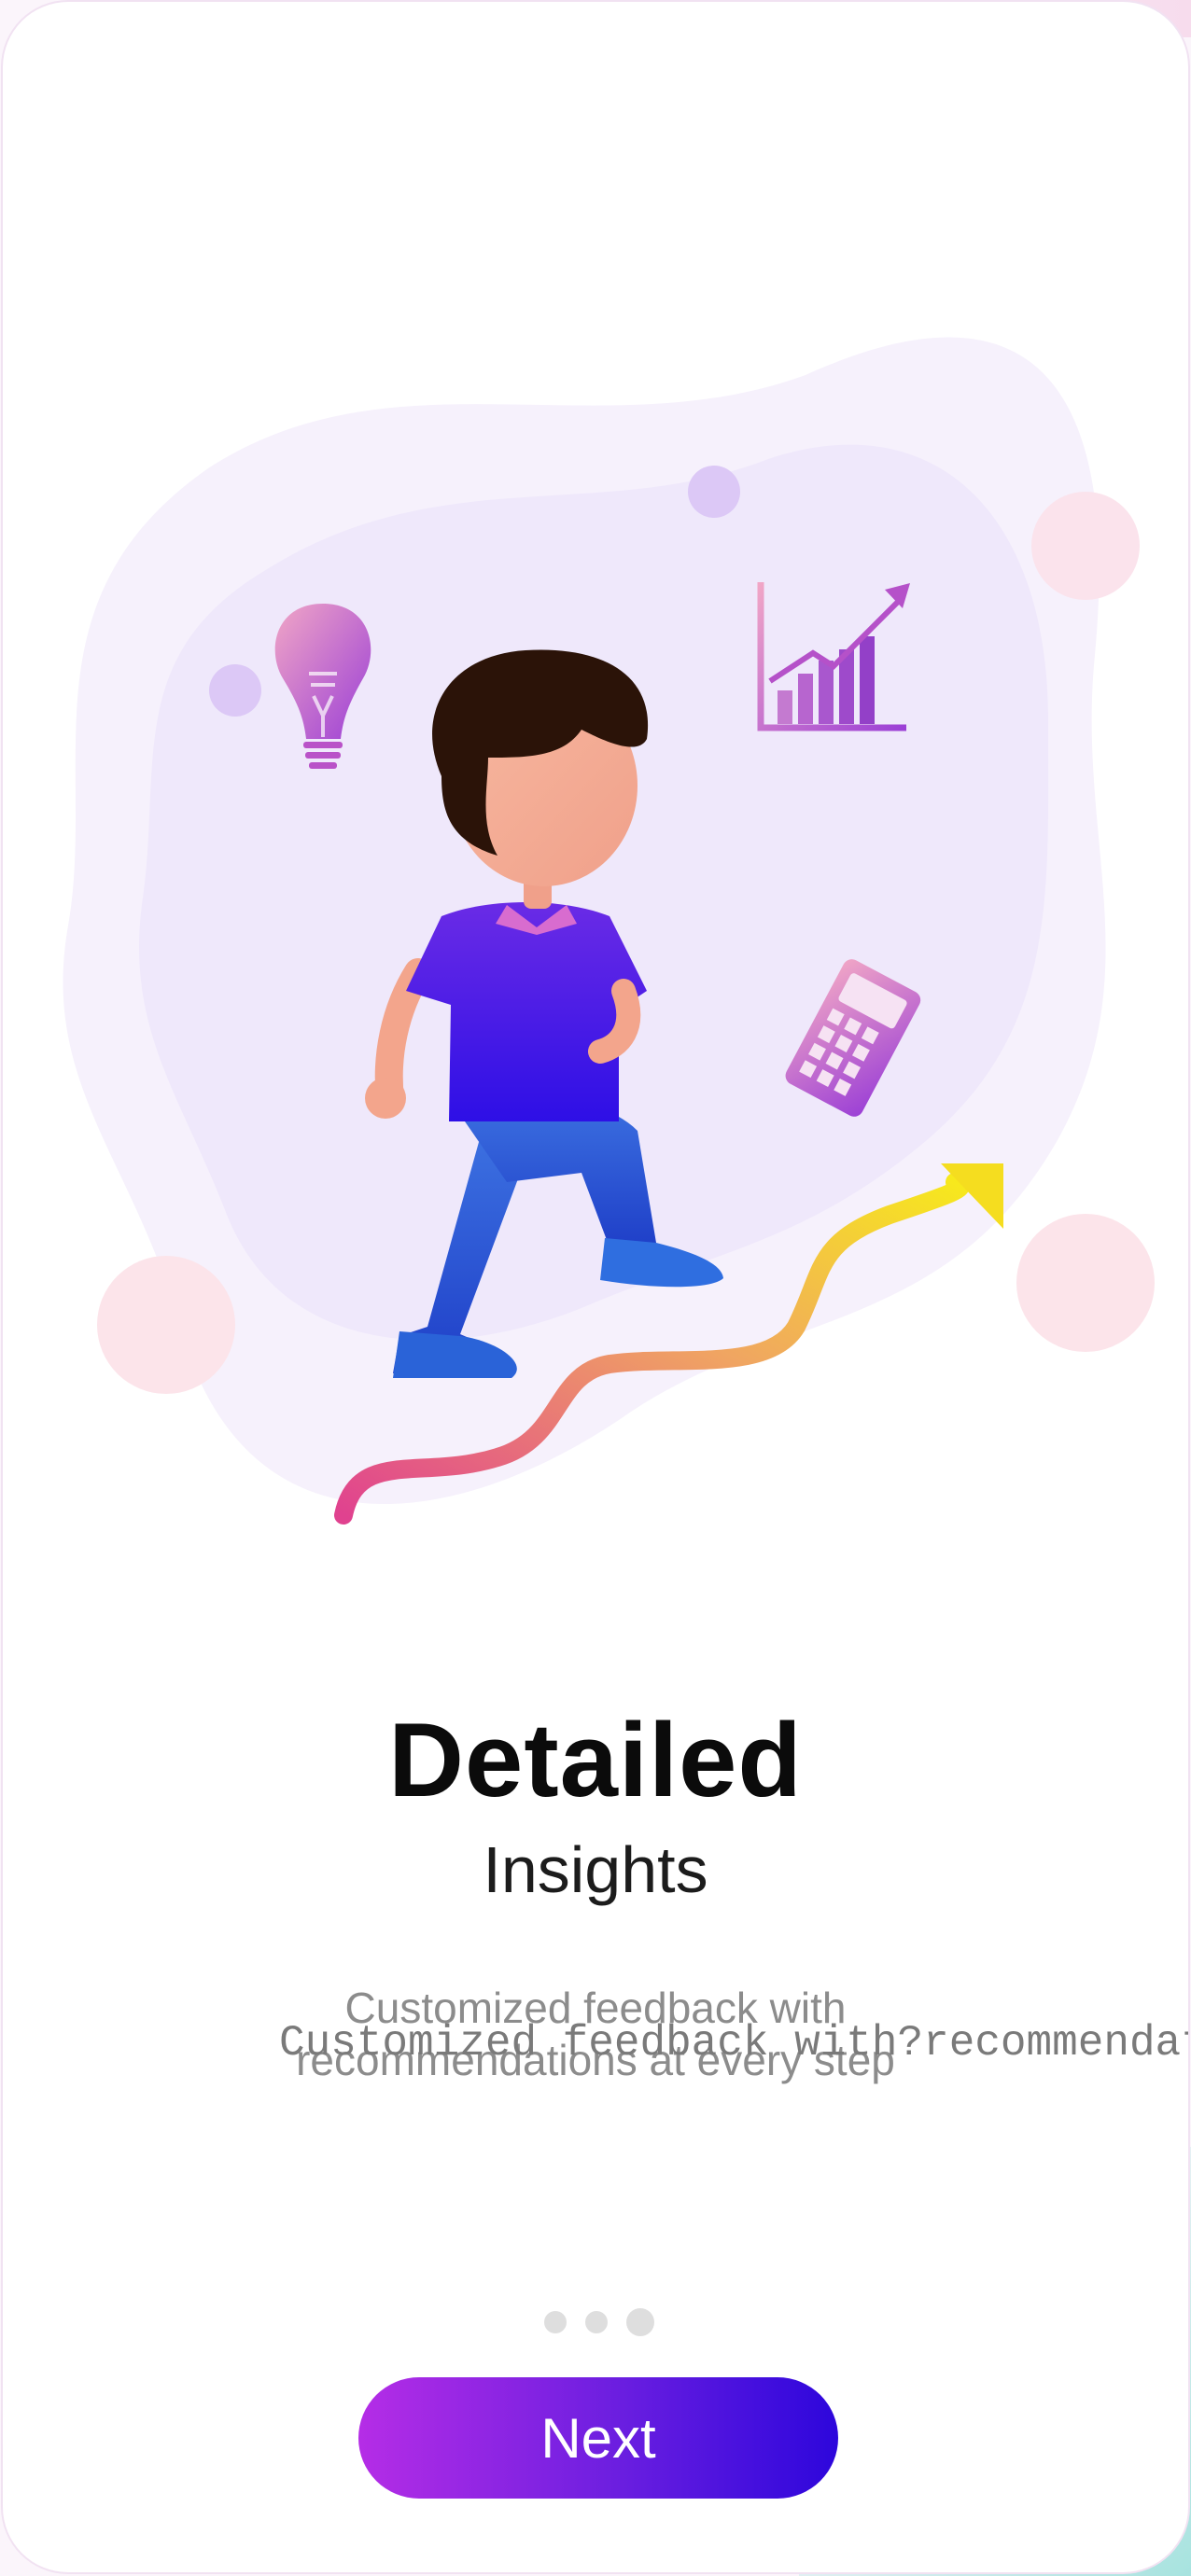 The width and height of the screenshot is (1191, 2576). What do you see at coordinates (595, 1869) in the screenshot?
I see `onboarding-subtitle: Insights` at bounding box center [595, 1869].